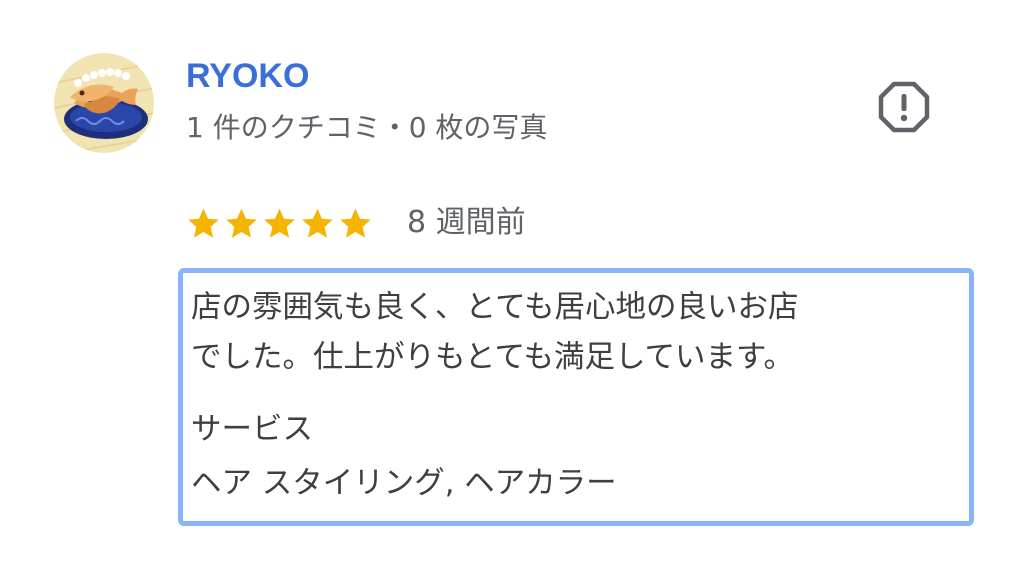 The width and height of the screenshot is (1024, 568). Describe the element at coordinates (466, 222) in the screenshot. I see `review-date: 8 週間前` at that location.